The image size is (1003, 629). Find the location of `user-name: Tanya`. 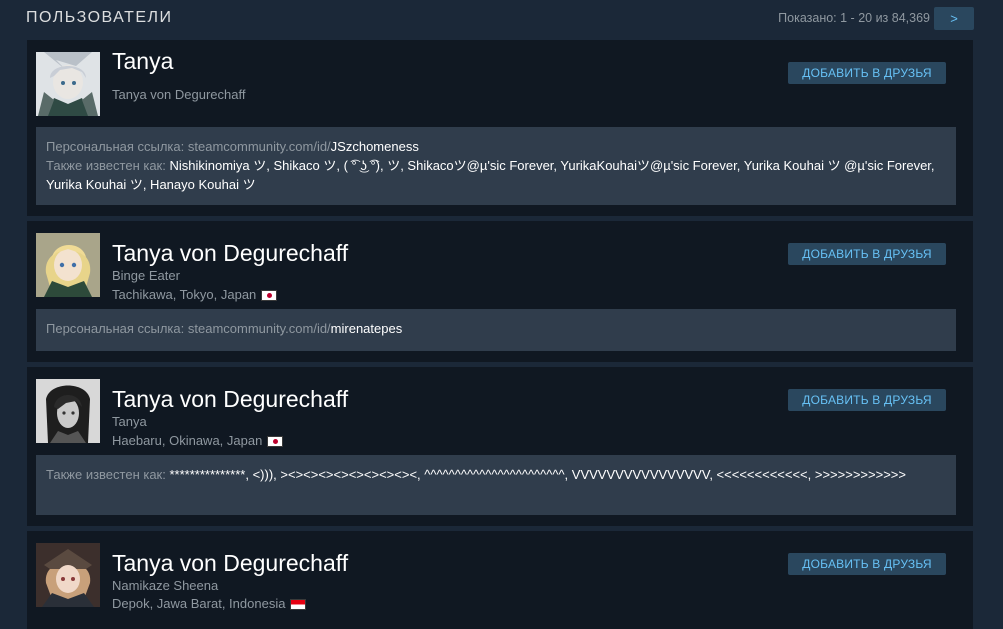

user-name: Tanya is located at coordinates (142, 61).